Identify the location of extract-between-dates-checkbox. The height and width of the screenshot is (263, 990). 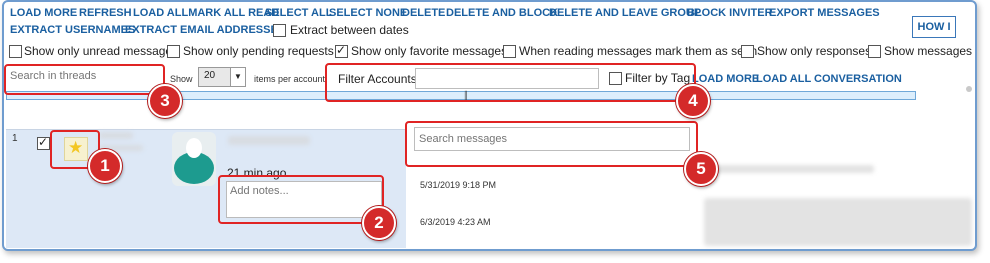
(279, 30).